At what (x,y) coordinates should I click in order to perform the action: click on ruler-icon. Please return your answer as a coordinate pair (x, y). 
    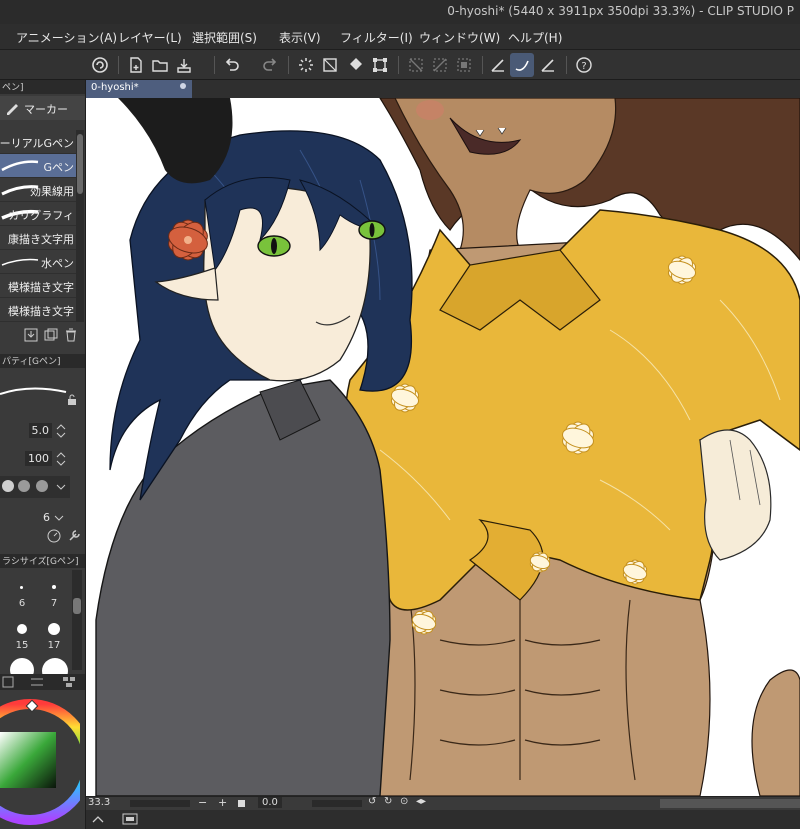
    Looking at the image, I should click on (548, 65).